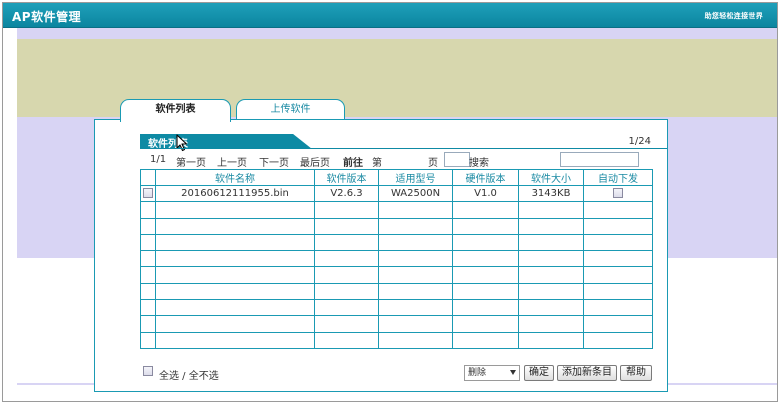 The width and height of the screenshot is (781, 405). I want to click on row-sw-version-cell: V2.6.3, so click(346, 193).